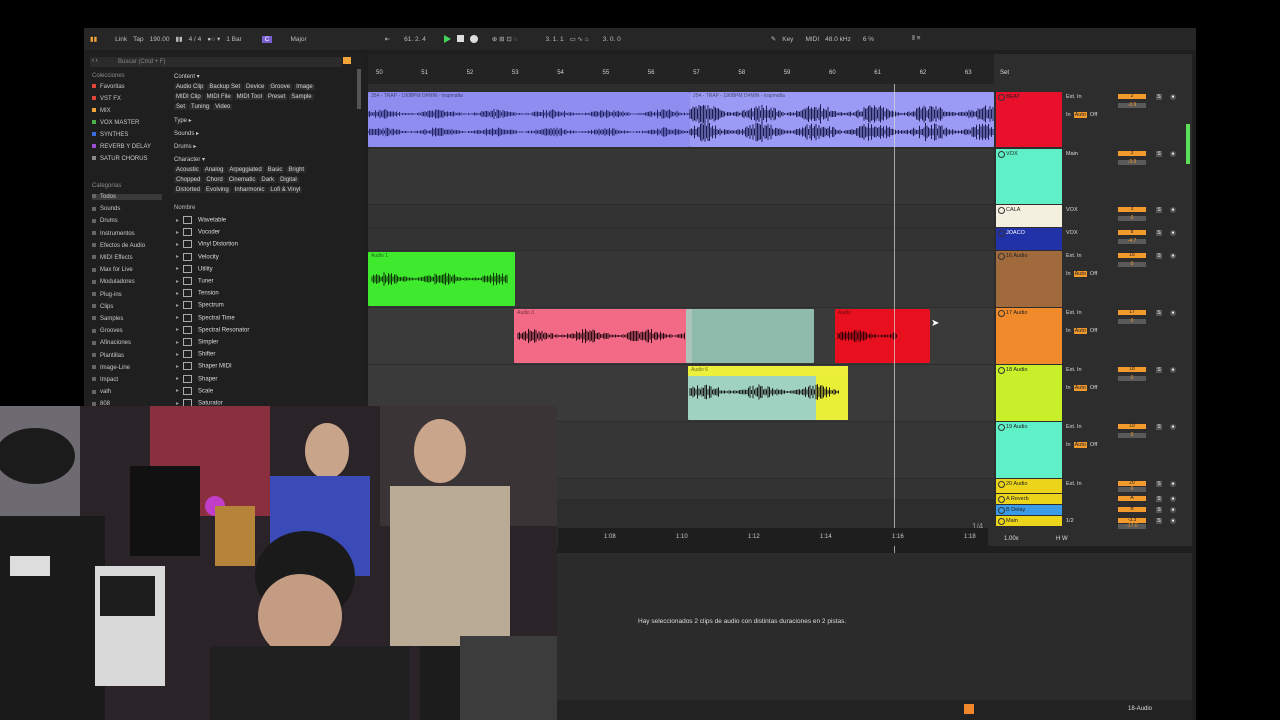 The width and height of the screenshot is (1280, 720). What do you see at coordinates (242, 180) in the screenshot?
I see `filter-tag: Cinematic` at bounding box center [242, 180].